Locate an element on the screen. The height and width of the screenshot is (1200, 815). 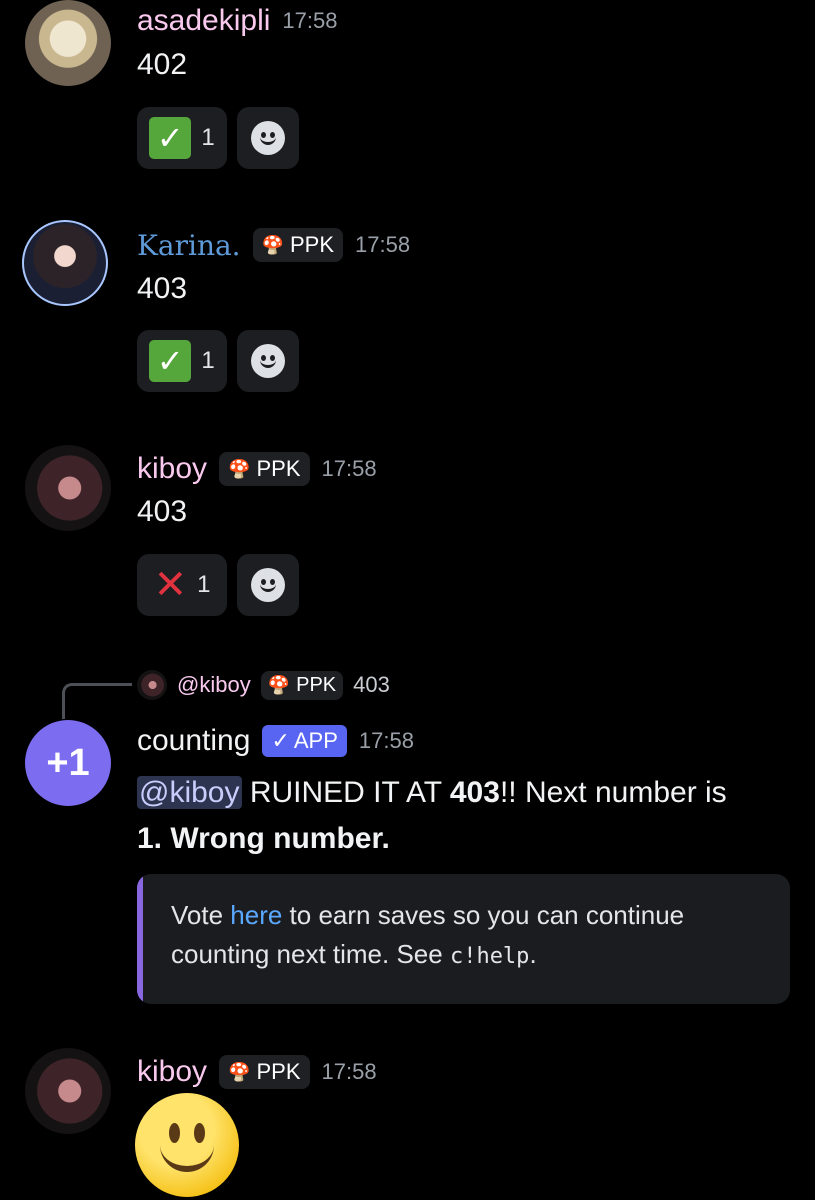
bot-avatar: +1 is located at coordinates (68, 763).